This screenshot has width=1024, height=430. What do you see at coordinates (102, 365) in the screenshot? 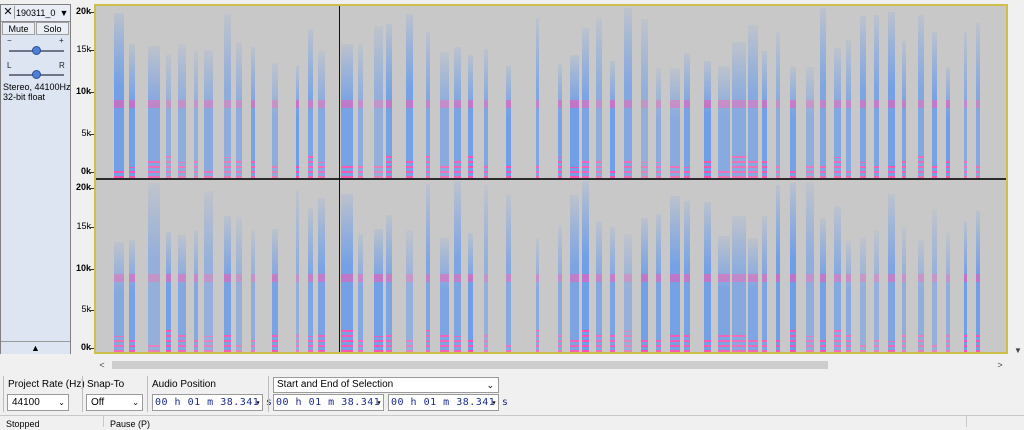
I see `scroll-left-arrow: <` at bounding box center [102, 365].